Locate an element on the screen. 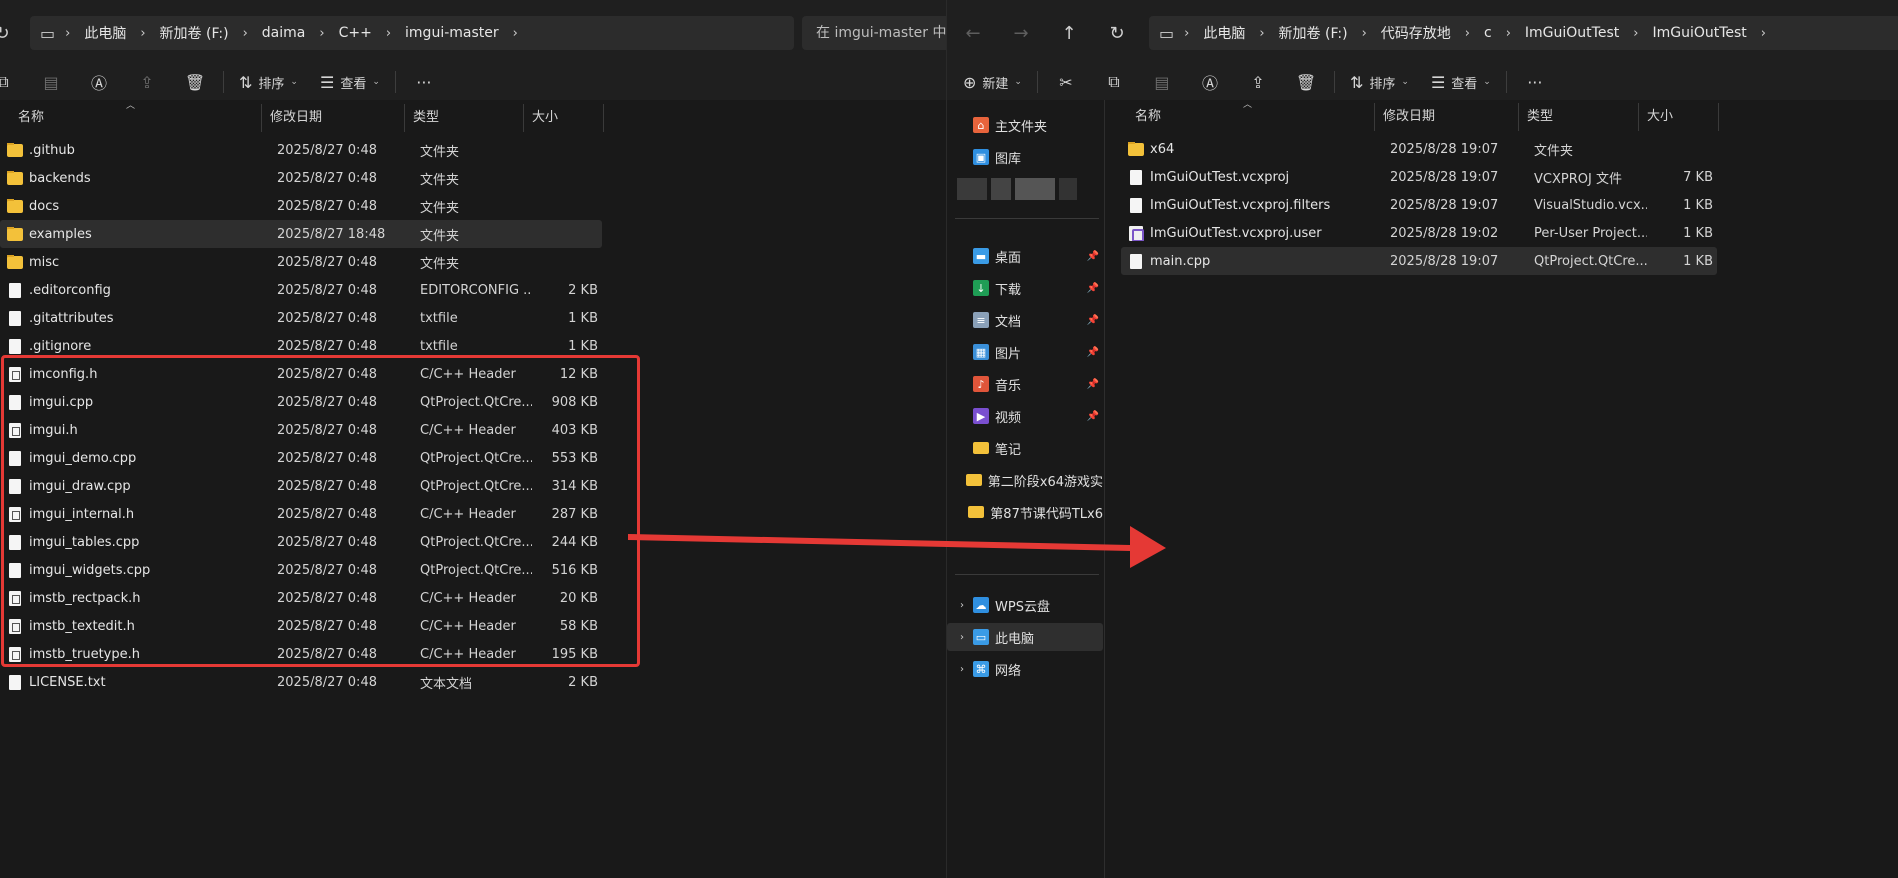 This screenshot has width=1898, height=878. file-name-cell: misc is located at coordinates (135, 262).